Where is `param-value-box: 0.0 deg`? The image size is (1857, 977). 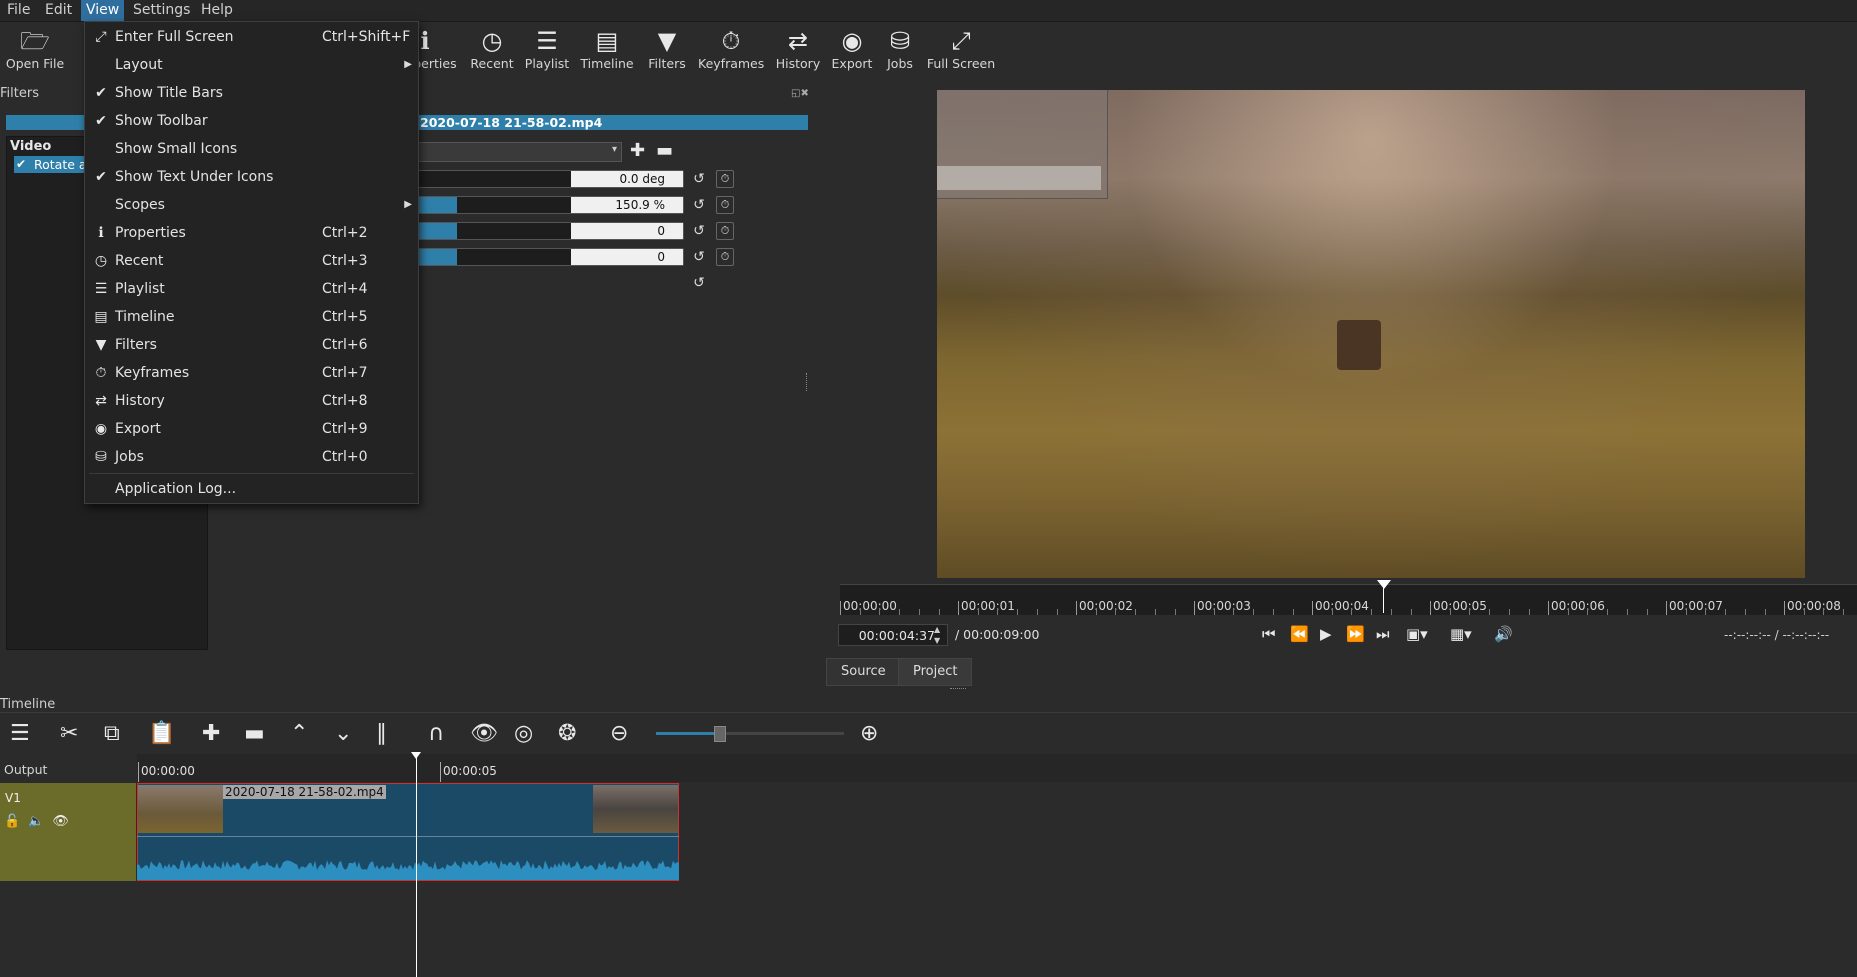
param-value-box: 0.0 deg is located at coordinates (627, 179).